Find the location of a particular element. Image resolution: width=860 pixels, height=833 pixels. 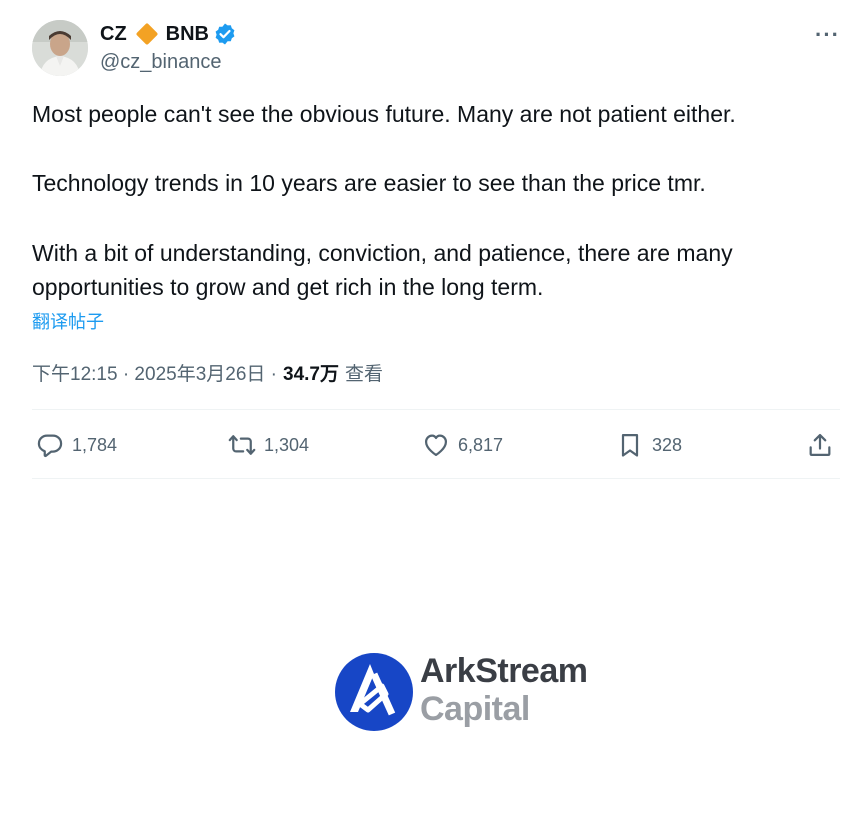

bookmark-button: 328 is located at coordinates (649, 445).